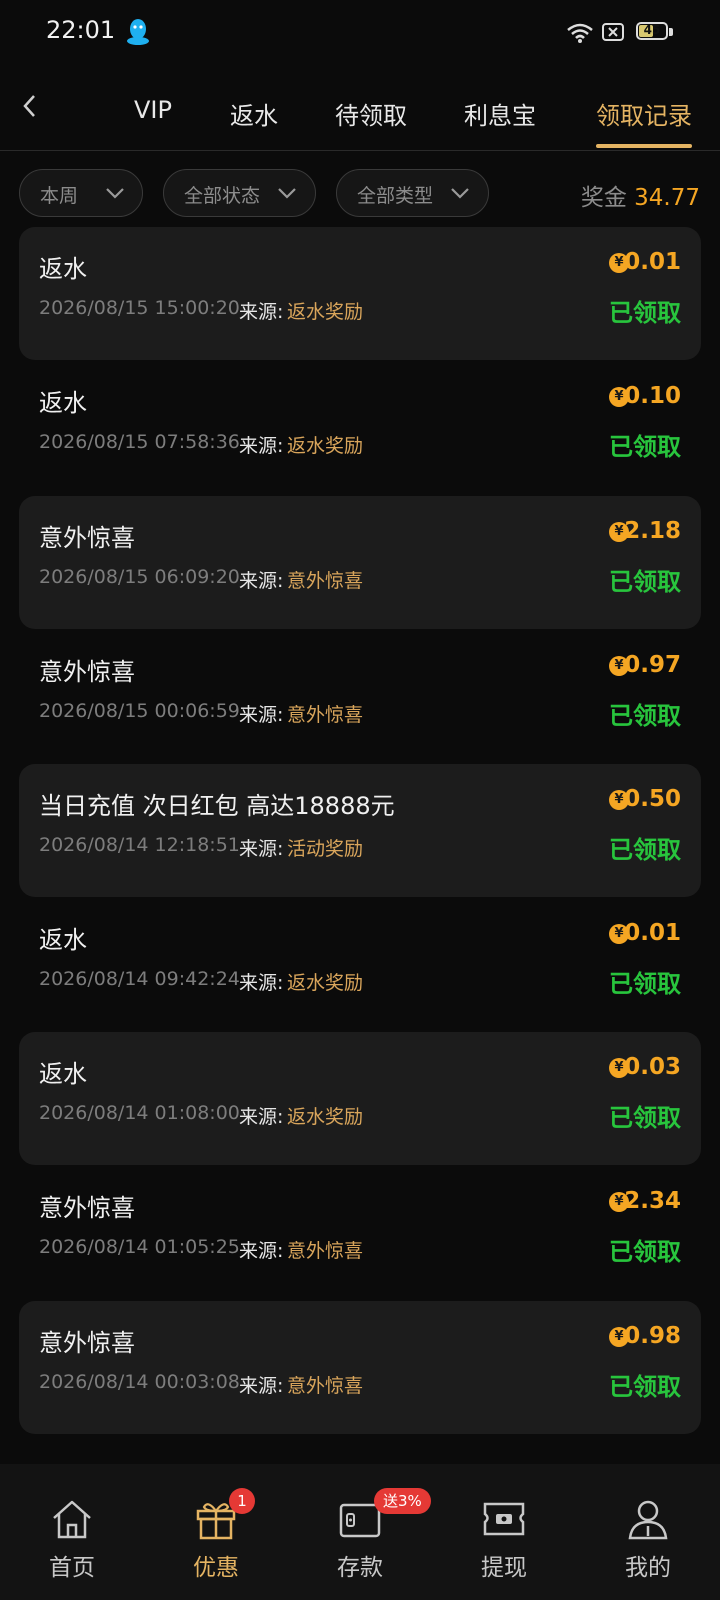  Describe the element at coordinates (652, 1336) in the screenshot. I see `record-amount: 0.98` at that location.